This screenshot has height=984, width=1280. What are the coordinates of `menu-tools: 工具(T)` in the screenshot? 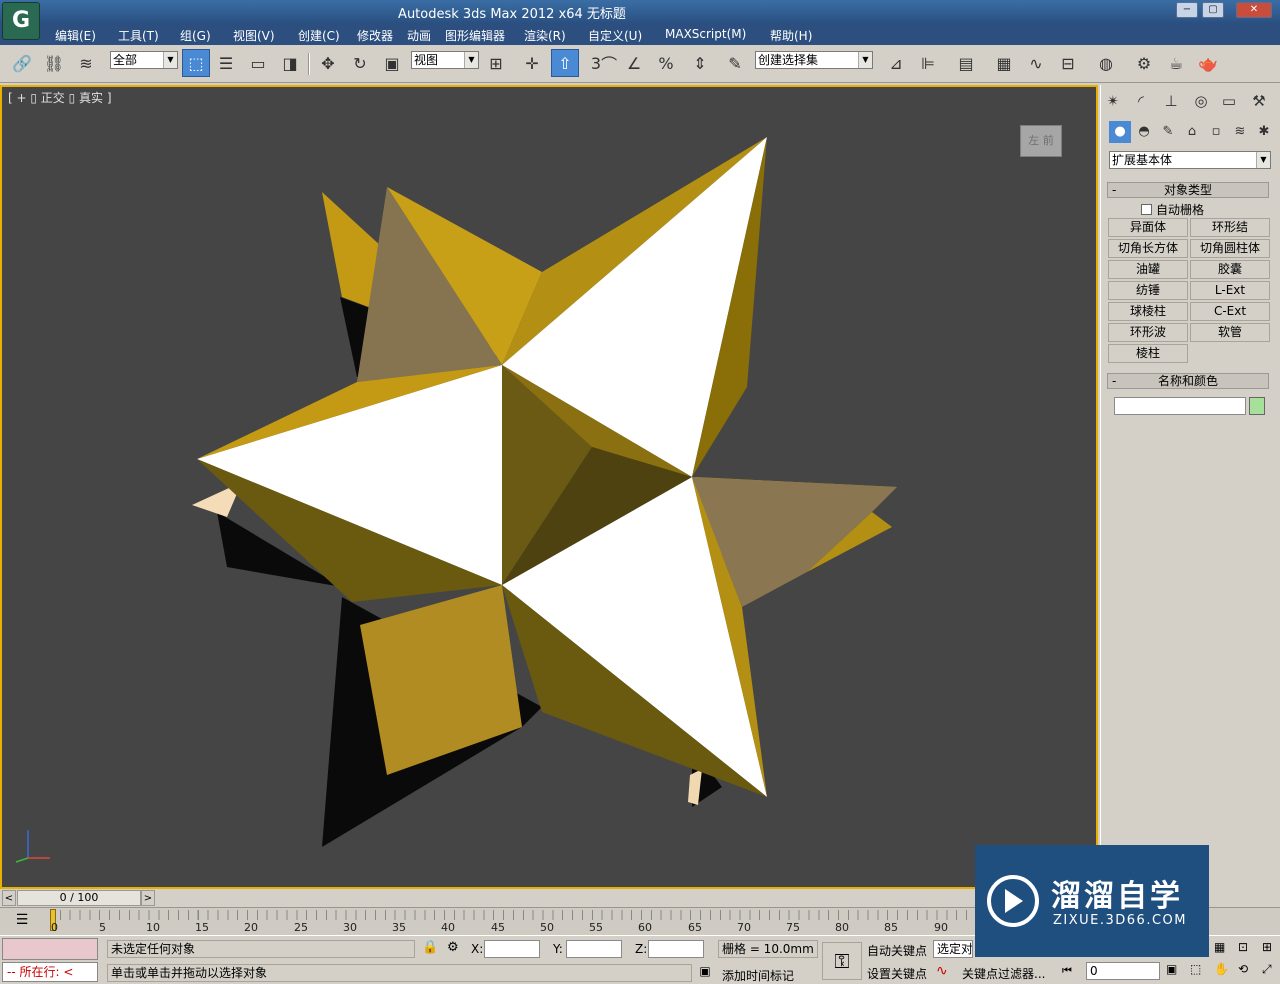 It's located at (138, 35).